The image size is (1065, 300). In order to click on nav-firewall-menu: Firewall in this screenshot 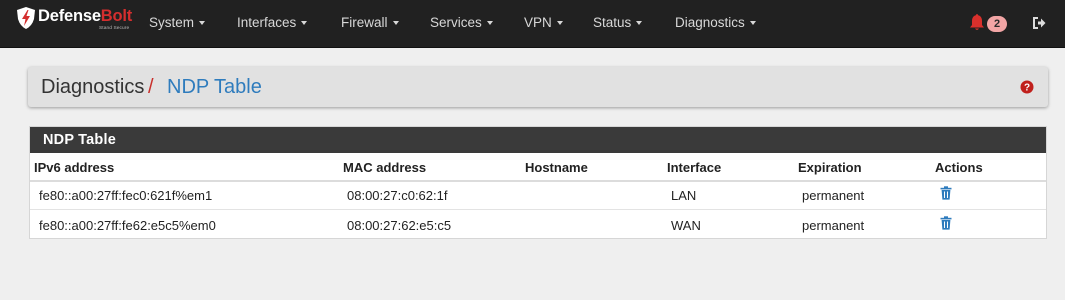, I will do `click(370, 22)`.